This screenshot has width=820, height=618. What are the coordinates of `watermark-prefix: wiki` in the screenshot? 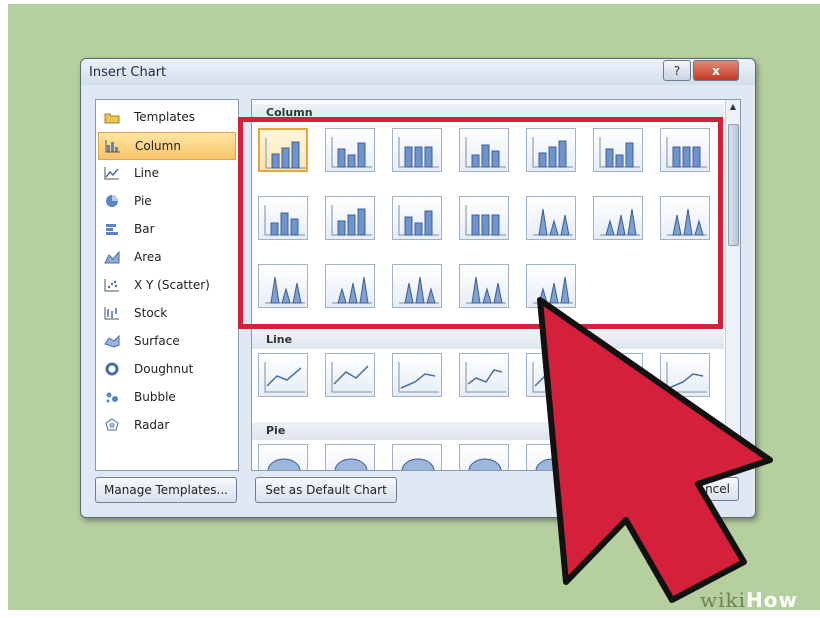 It's located at (723, 600).